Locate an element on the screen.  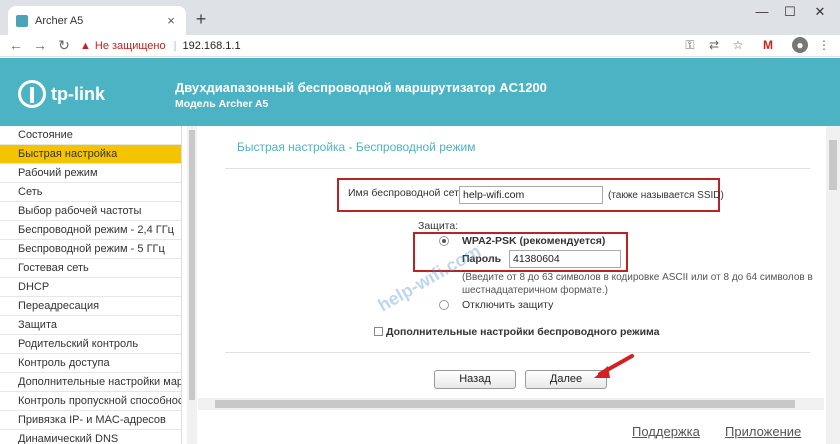
tab-favicon-icon is located at coordinates (22, 20).